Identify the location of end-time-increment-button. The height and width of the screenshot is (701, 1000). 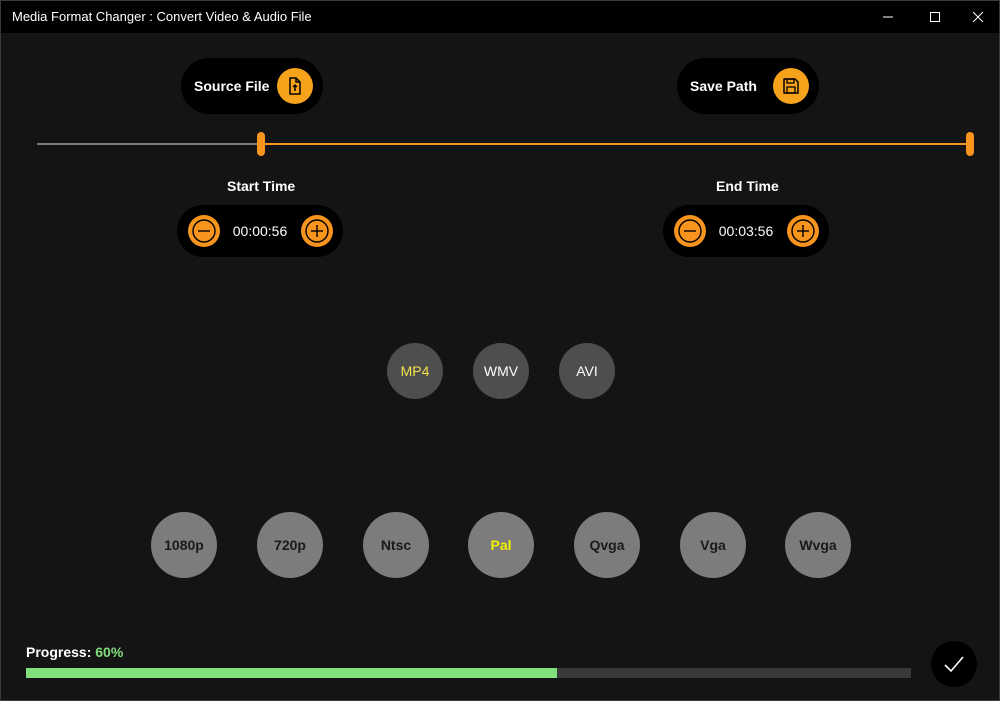
(803, 231).